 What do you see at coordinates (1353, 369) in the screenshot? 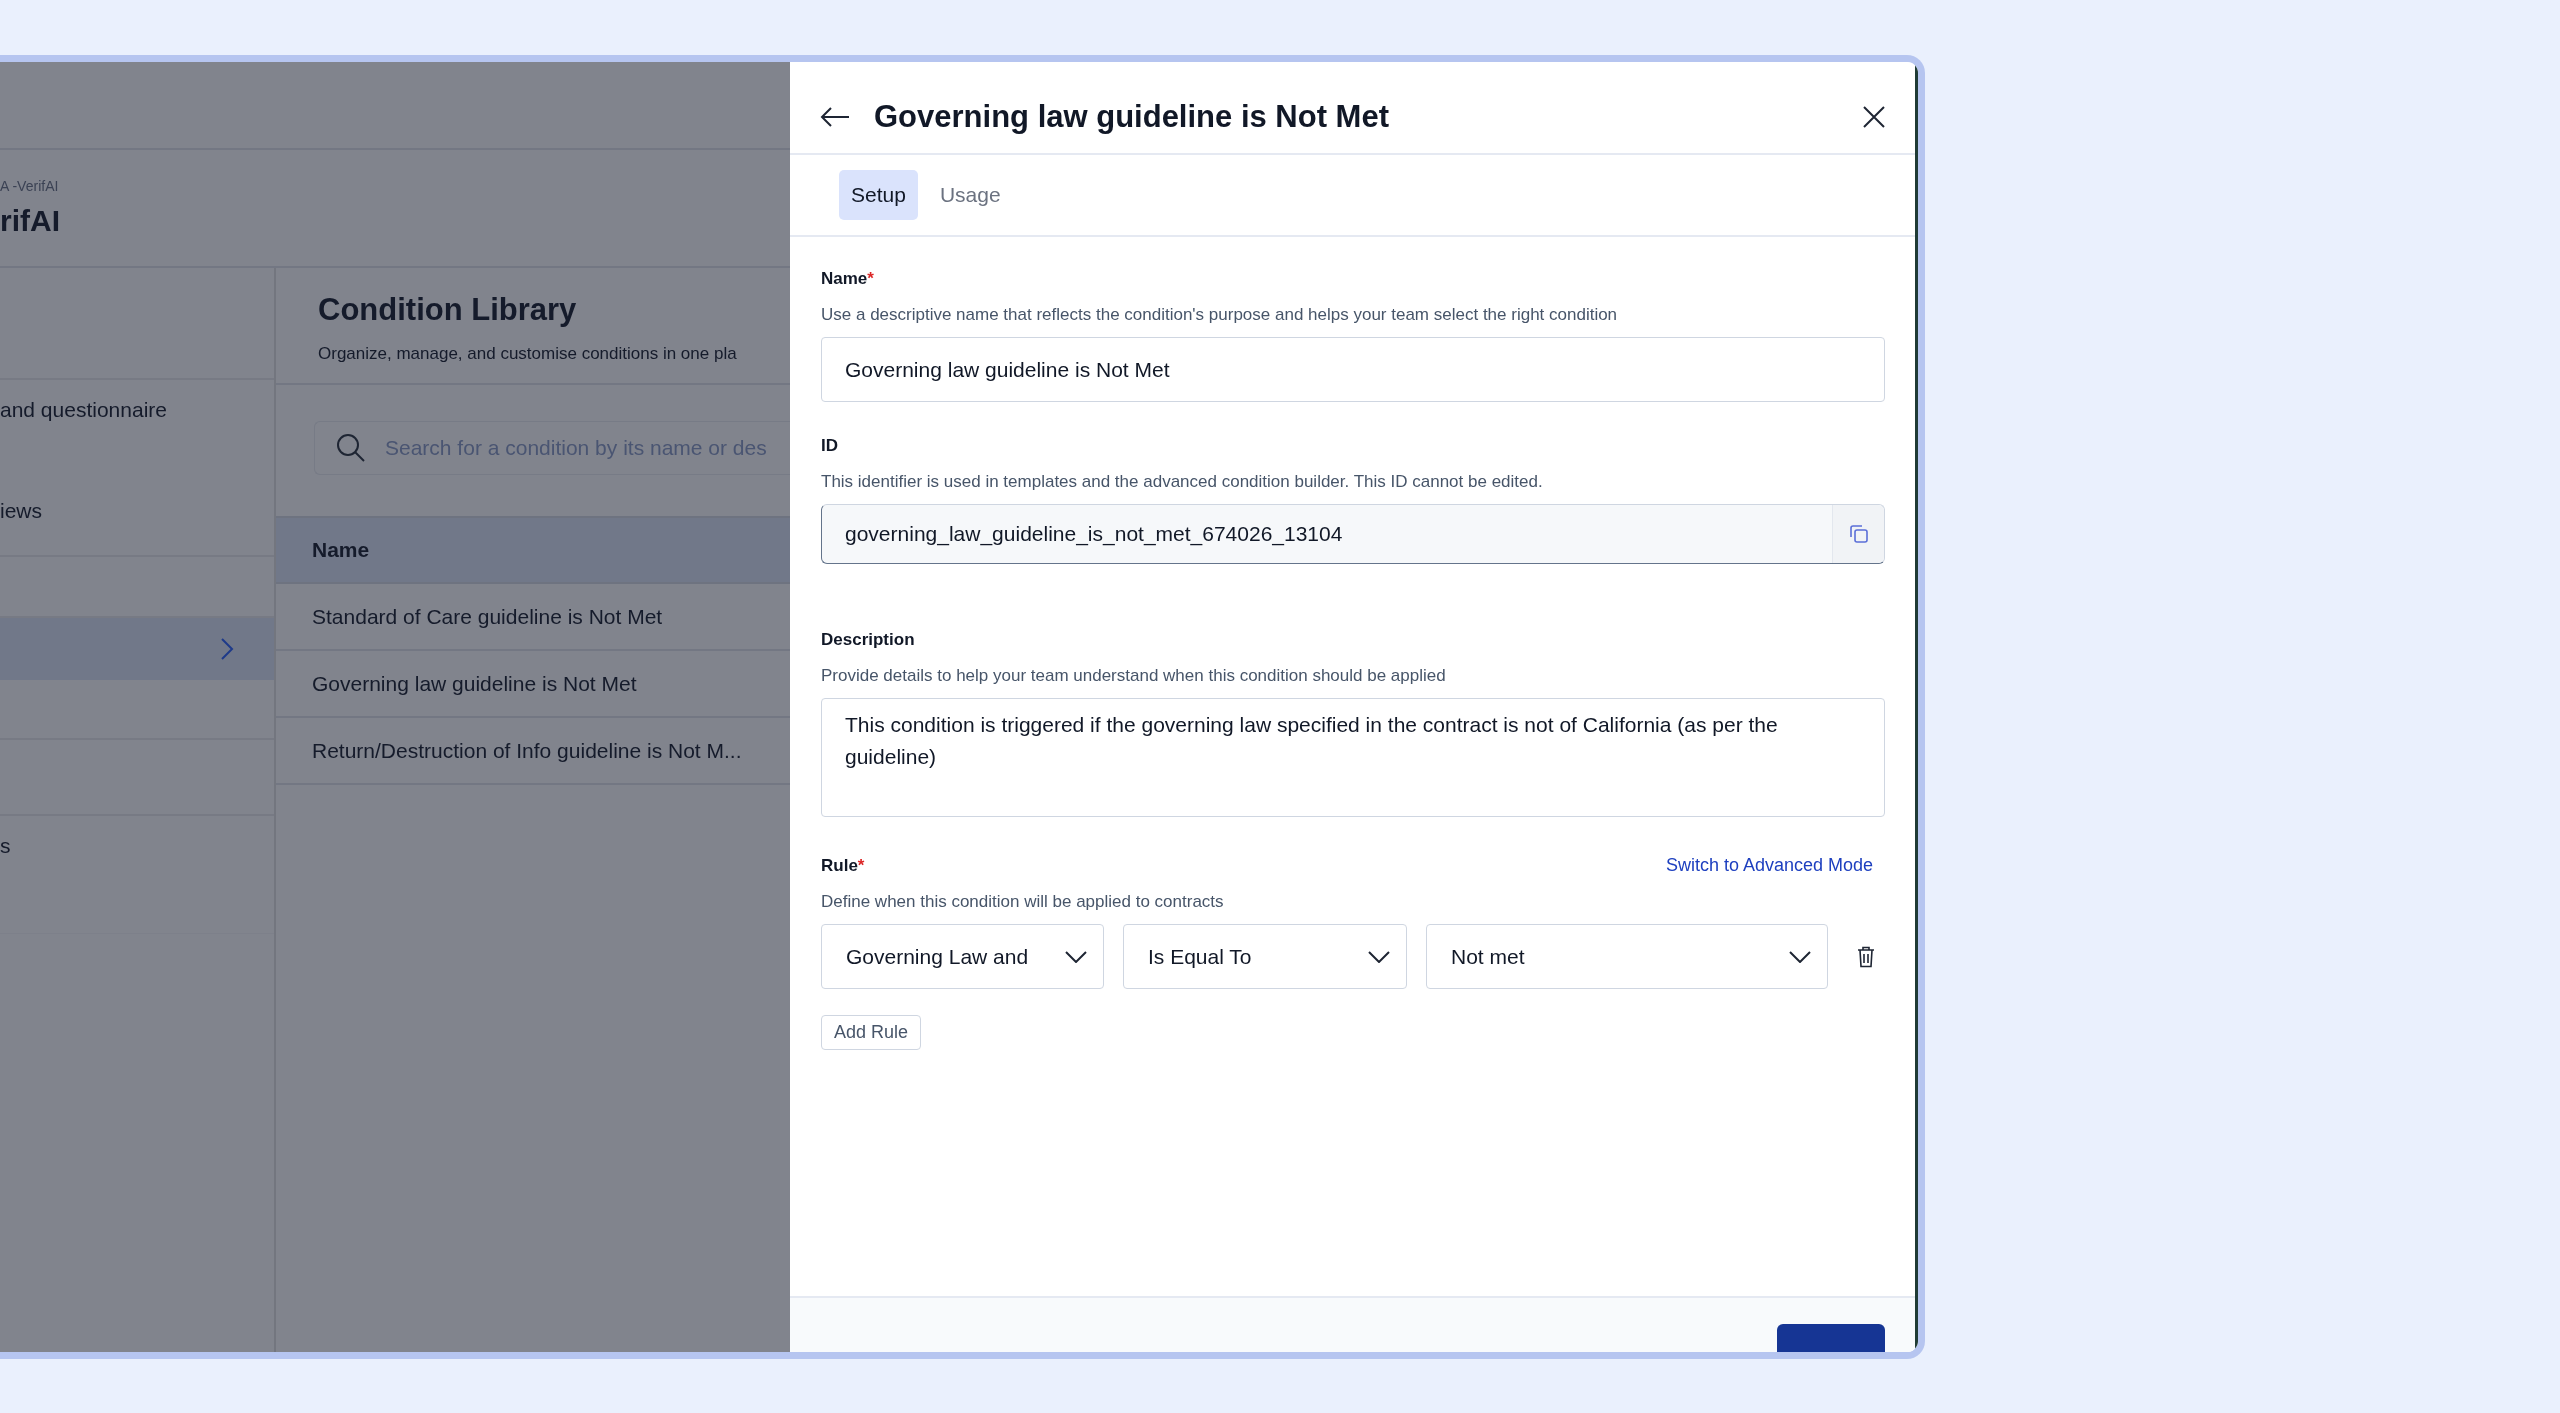
I see `name-input: Governing law guideline is Not Met` at bounding box center [1353, 369].